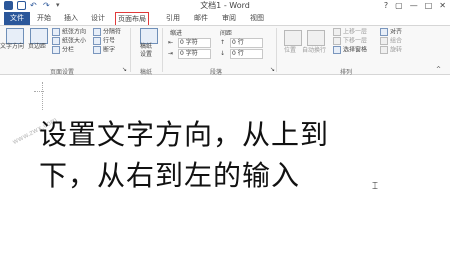 The height and width of the screenshot is (276, 450). I want to click on rotate-label: 旋转, so click(396, 50).